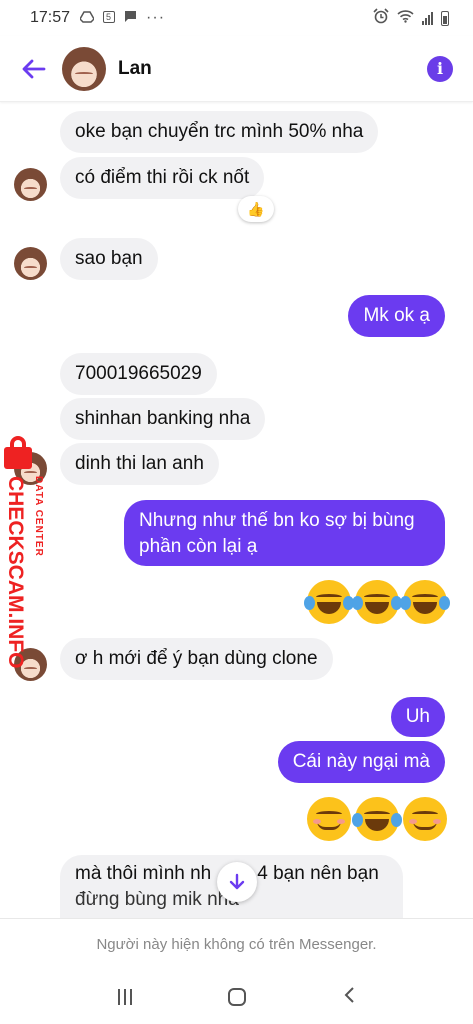  I want to click on message-bubble-outgoing: Cái này ngại mà, so click(361, 762).